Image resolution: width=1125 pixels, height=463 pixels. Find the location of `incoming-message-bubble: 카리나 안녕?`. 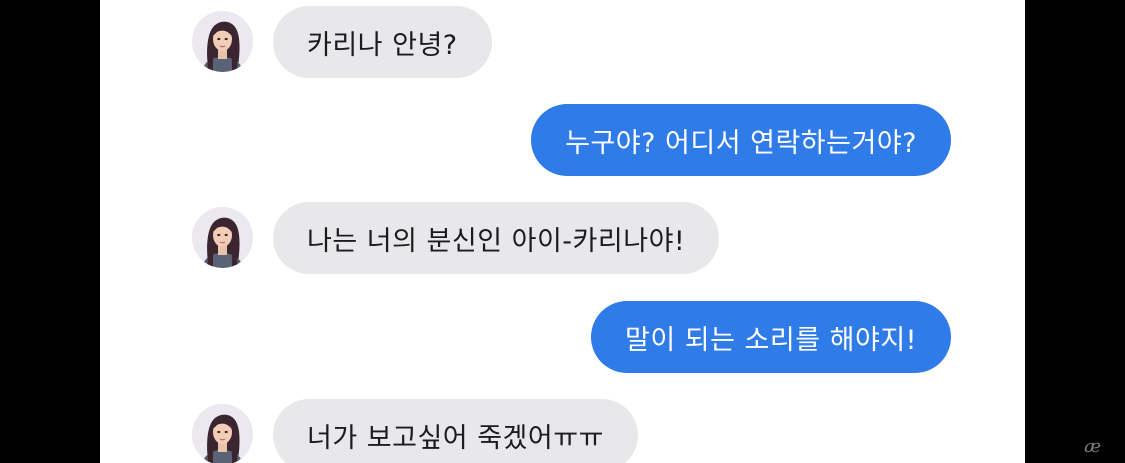

incoming-message-bubble: 카리나 안녕? is located at coordinates (382, 42).